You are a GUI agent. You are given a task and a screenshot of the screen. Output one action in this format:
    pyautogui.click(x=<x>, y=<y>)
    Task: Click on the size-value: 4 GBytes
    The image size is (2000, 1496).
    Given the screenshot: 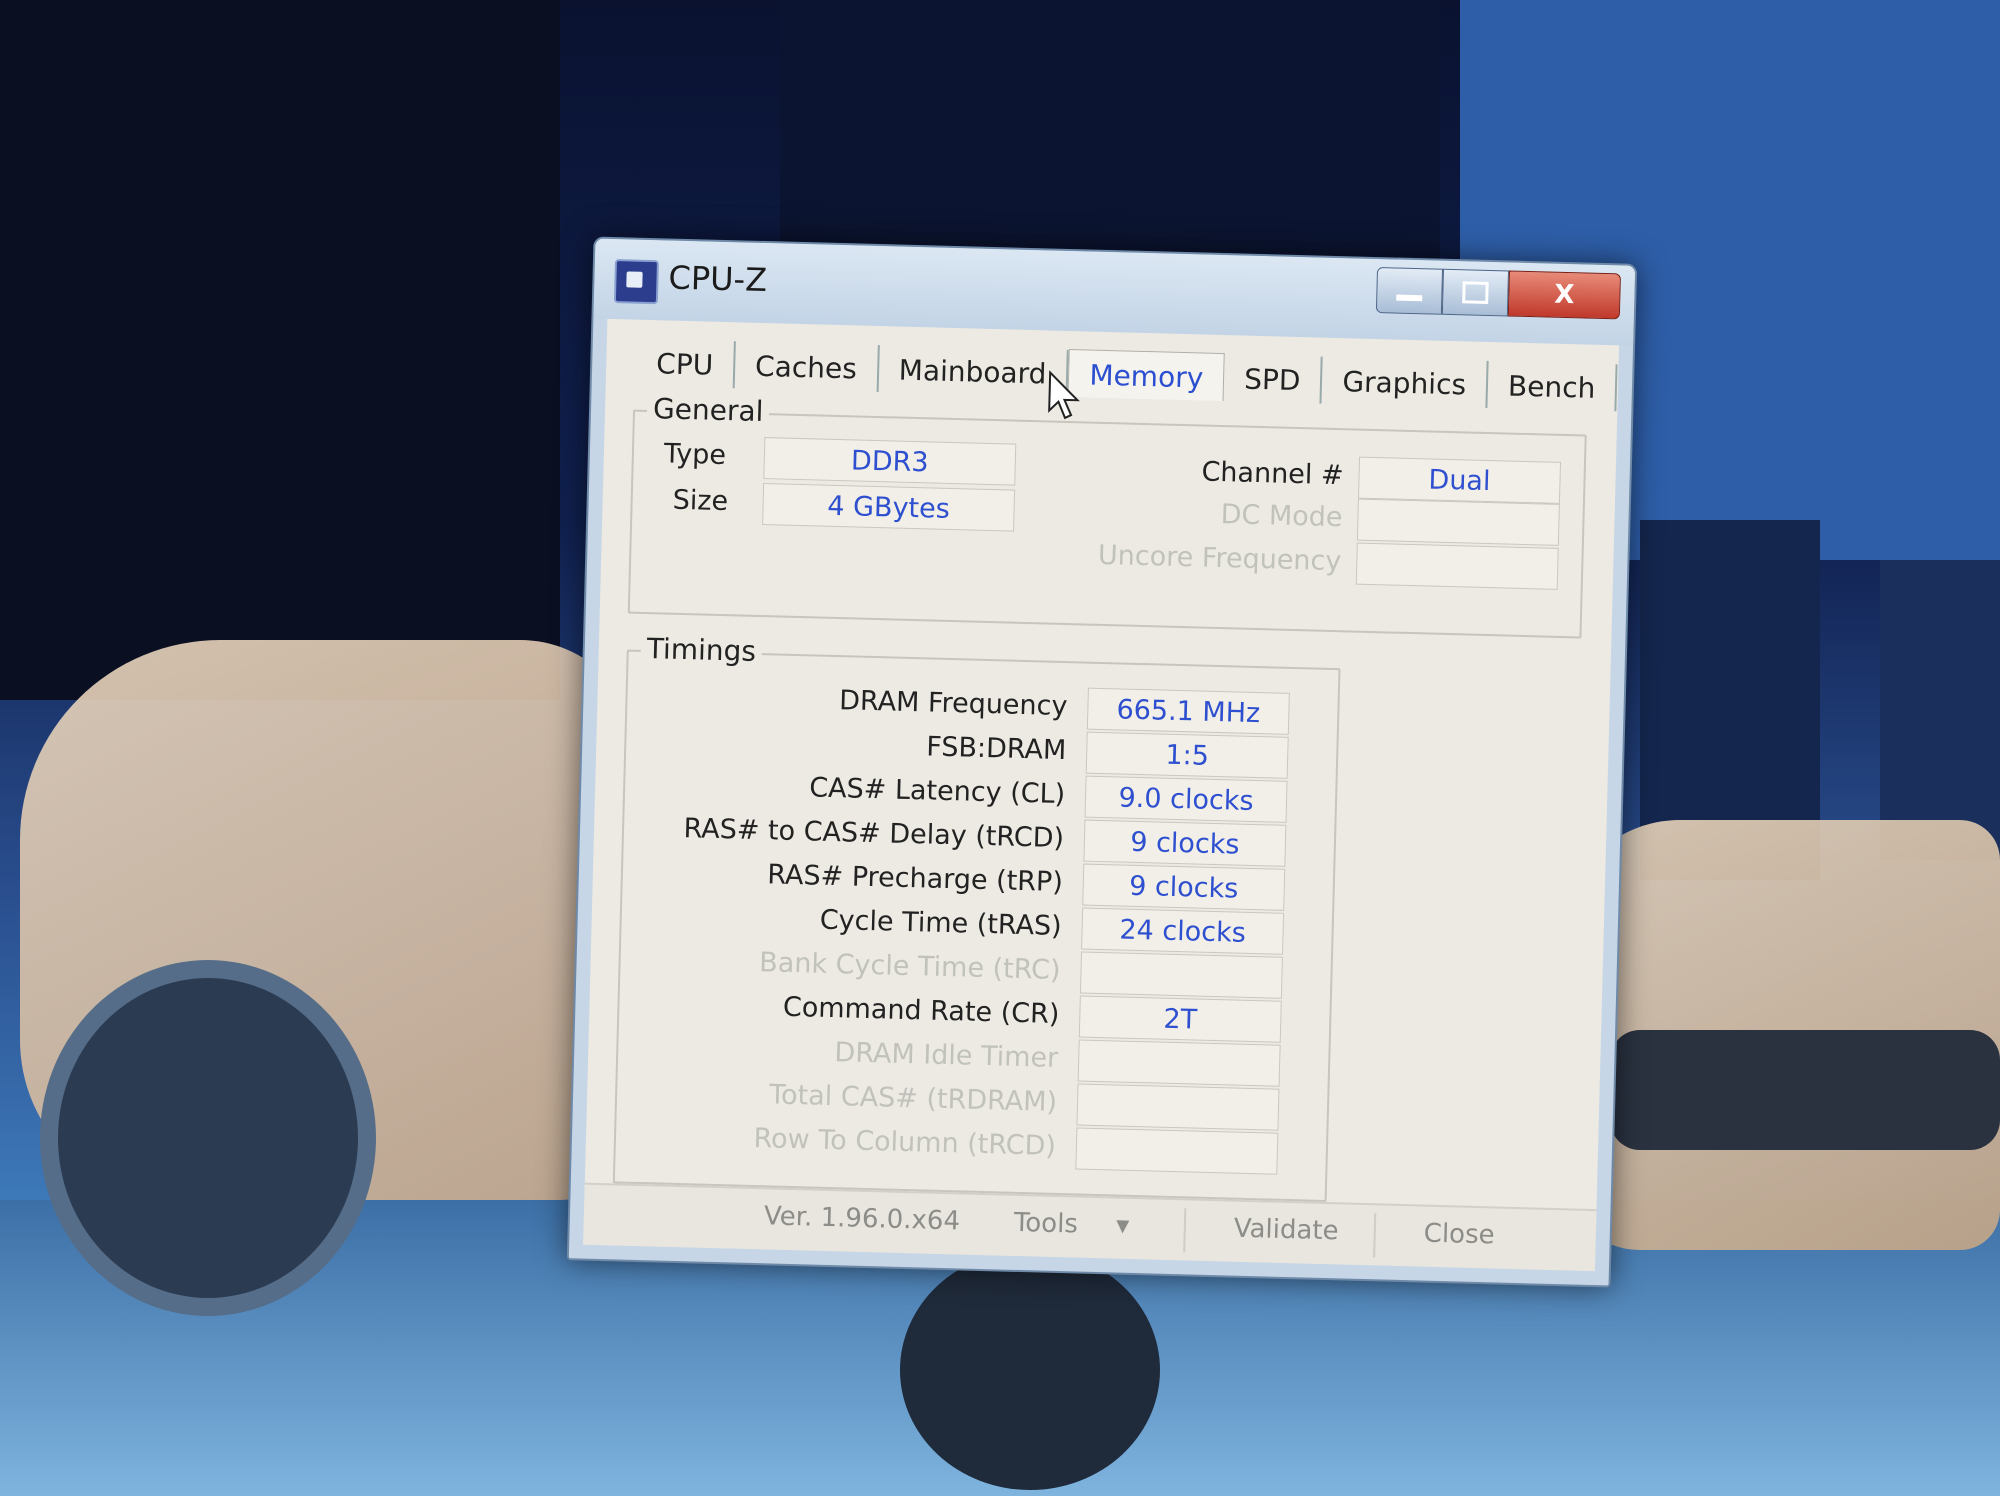 What is the action you would take?
    pyautogui.click(x=889, y=507)
    